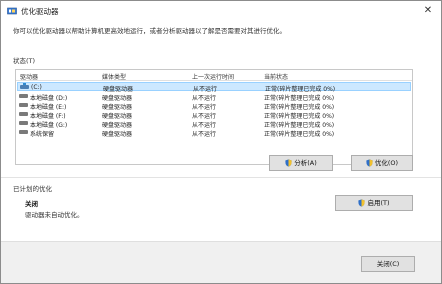 This screenshot has height=284, width=442. Describe the element at coordinates (214, 106) in the screenshot. I see `table-row: 本地磁盘 (E:) 硬盘驱动器 从不运行 正常(碎片整理已完成 0%)` at that location.